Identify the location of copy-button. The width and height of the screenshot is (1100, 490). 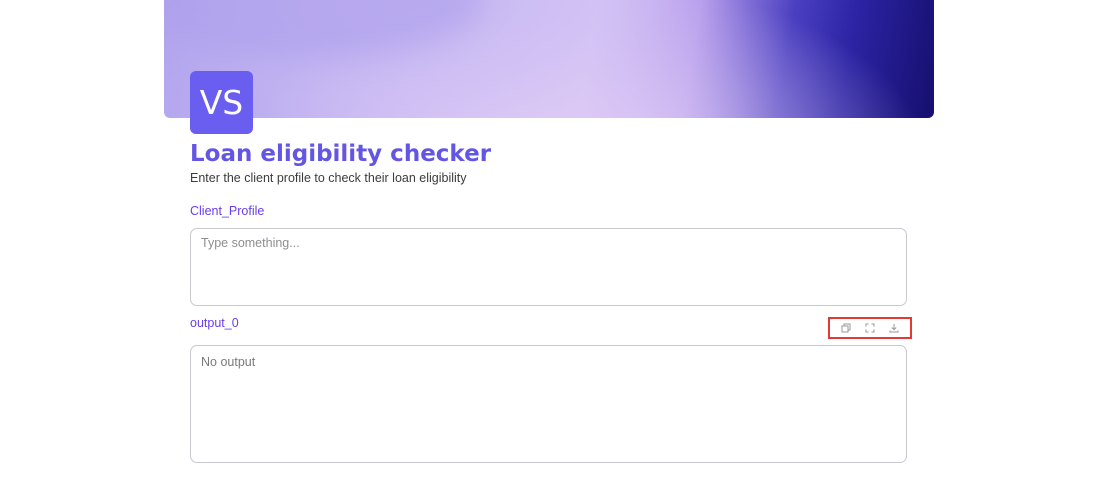
(846, 328).